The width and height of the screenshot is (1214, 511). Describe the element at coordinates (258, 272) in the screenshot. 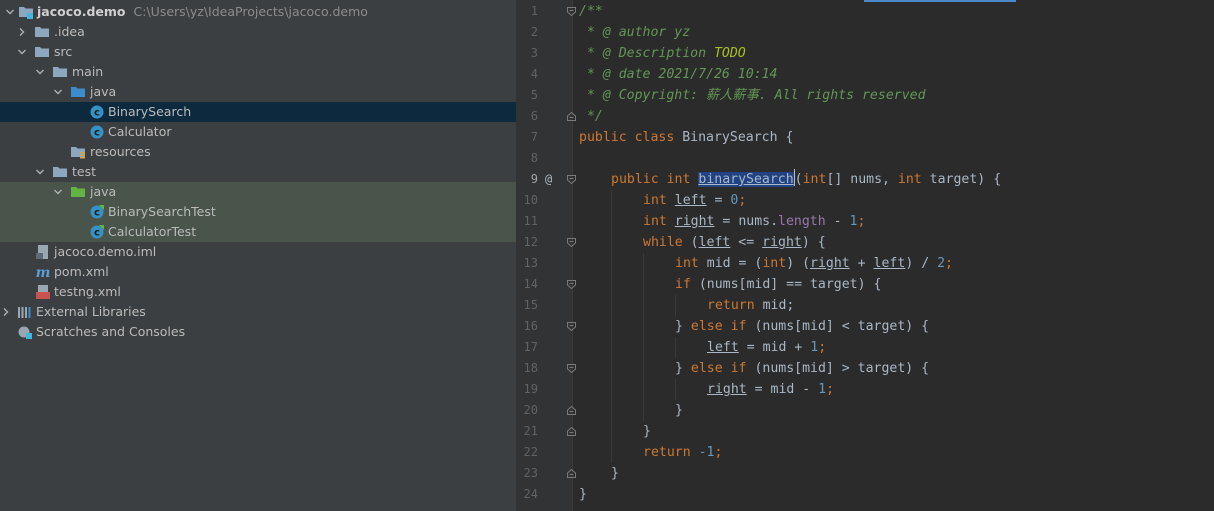

I see `tree-item-pom: m pom.xml` at that location.